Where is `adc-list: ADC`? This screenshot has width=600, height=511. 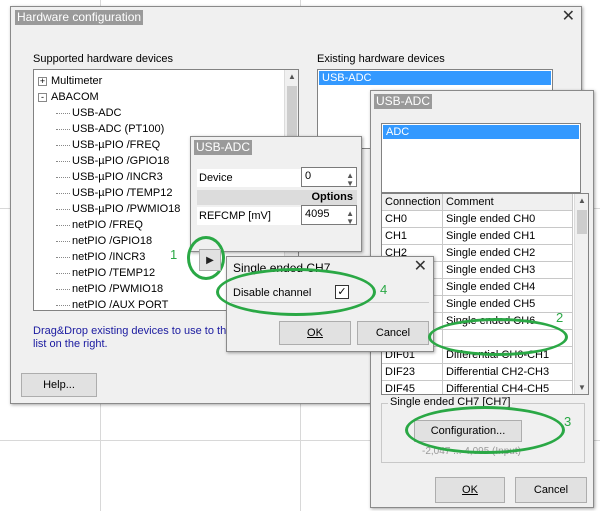 adc-list: ADC is located at coordinates (481, 158).